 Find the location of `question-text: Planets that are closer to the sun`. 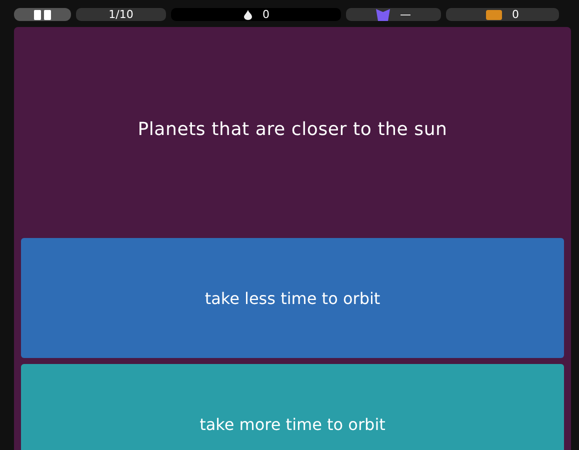

question-text: Planets that are closer to the sun is located at coordinates (293, 129).